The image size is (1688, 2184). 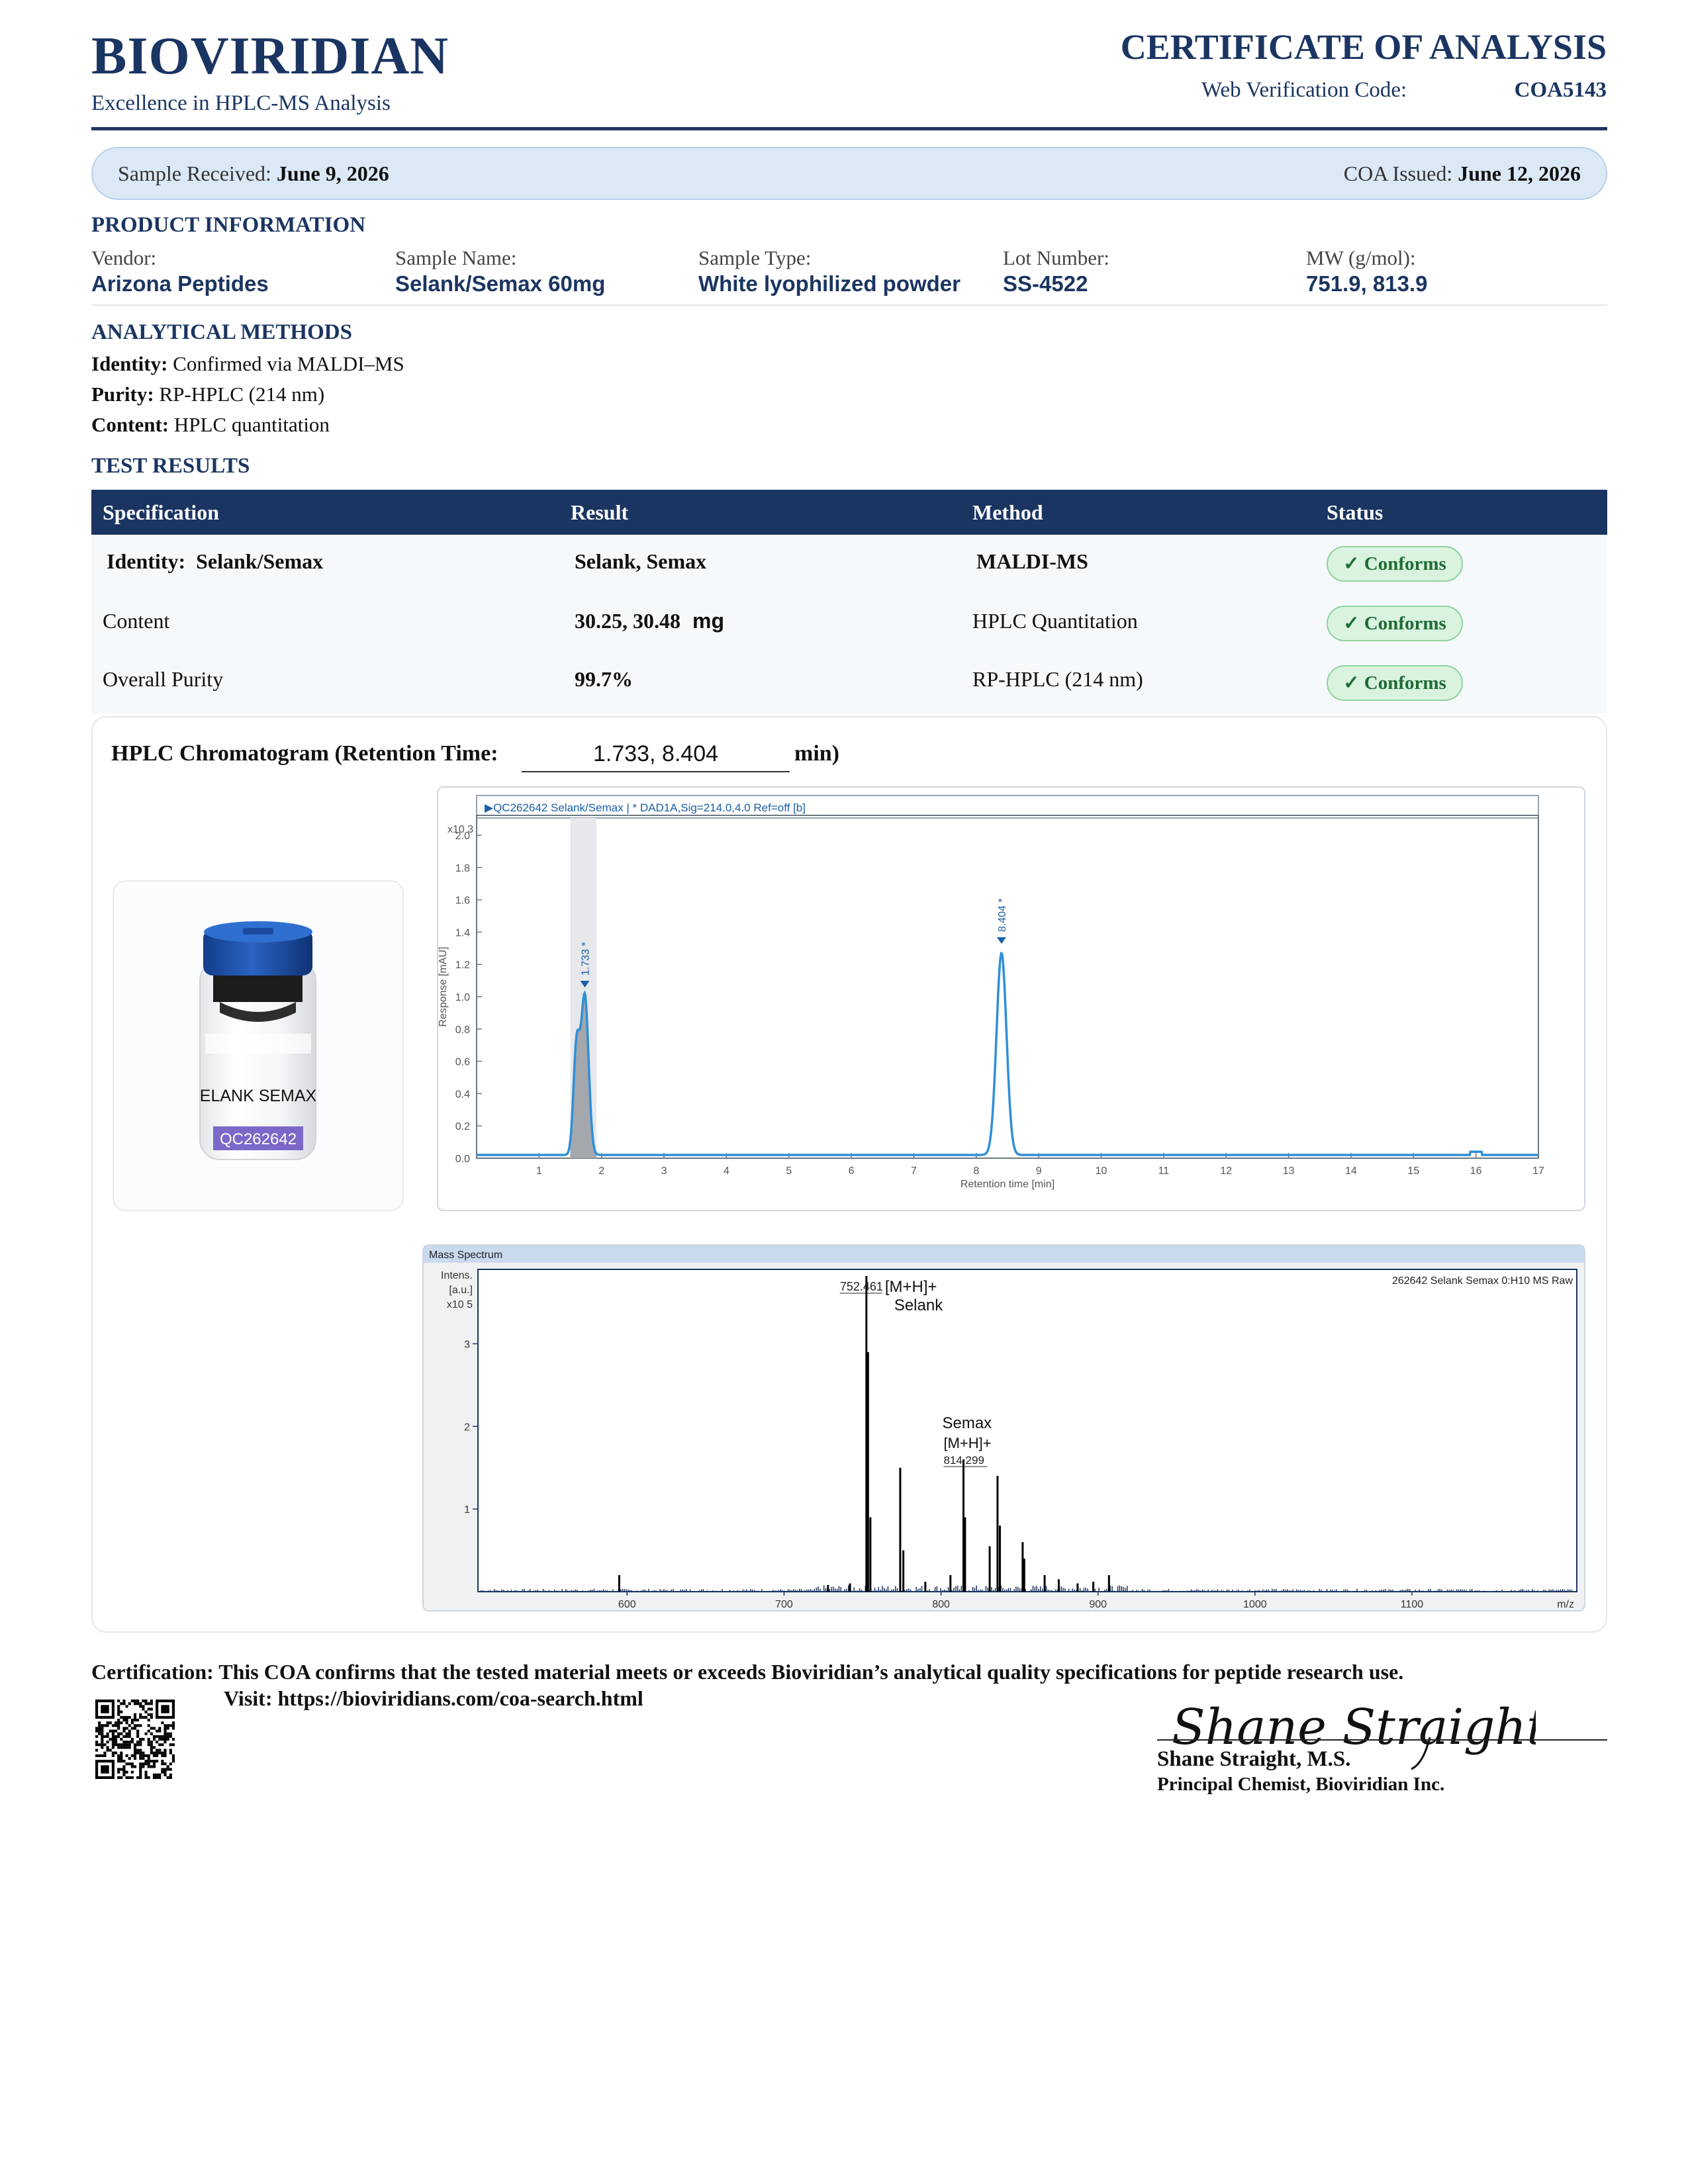 What do you see at coordinates (135, 1740) in the screenshot?
I see `qr-code-icon` at bounding box center [135, 1740].